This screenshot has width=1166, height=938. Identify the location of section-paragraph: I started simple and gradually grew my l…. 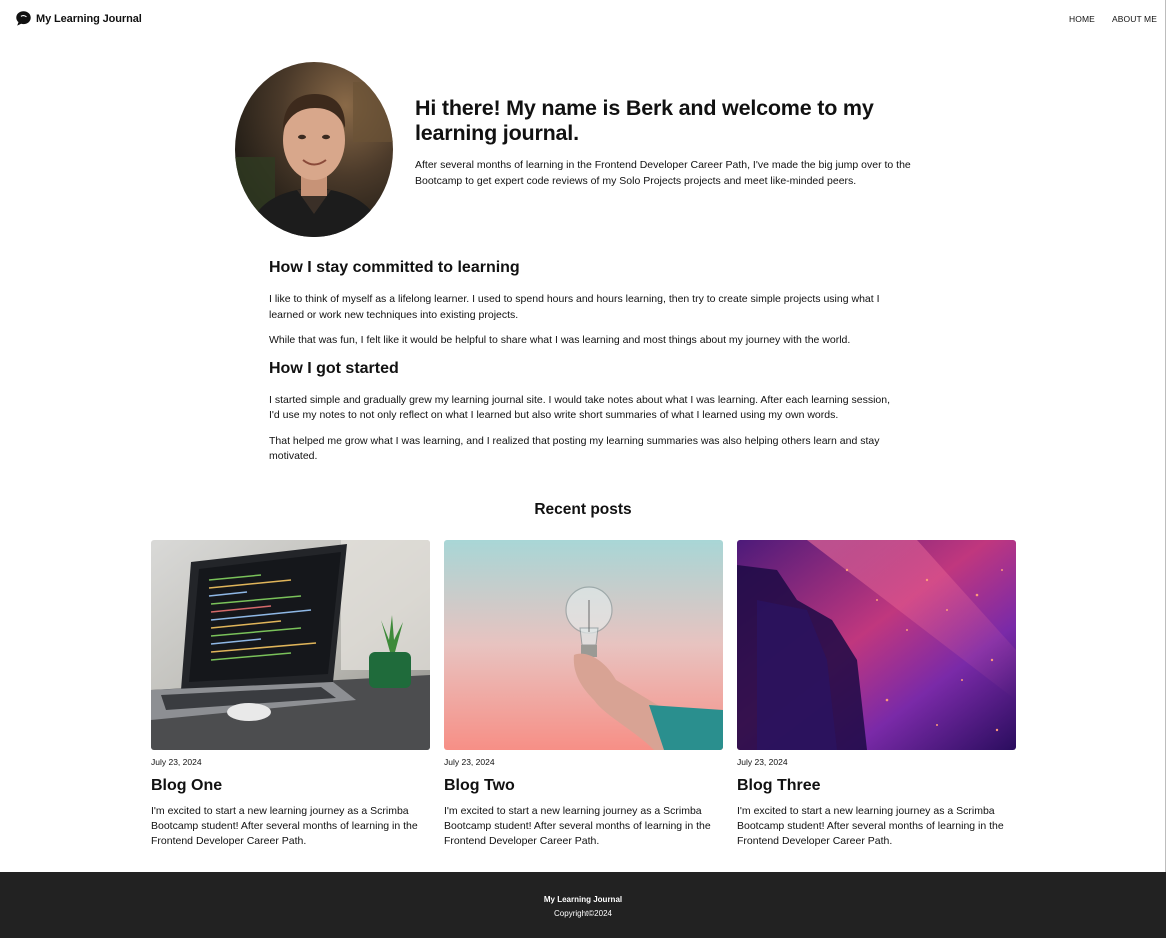
(580, 407).